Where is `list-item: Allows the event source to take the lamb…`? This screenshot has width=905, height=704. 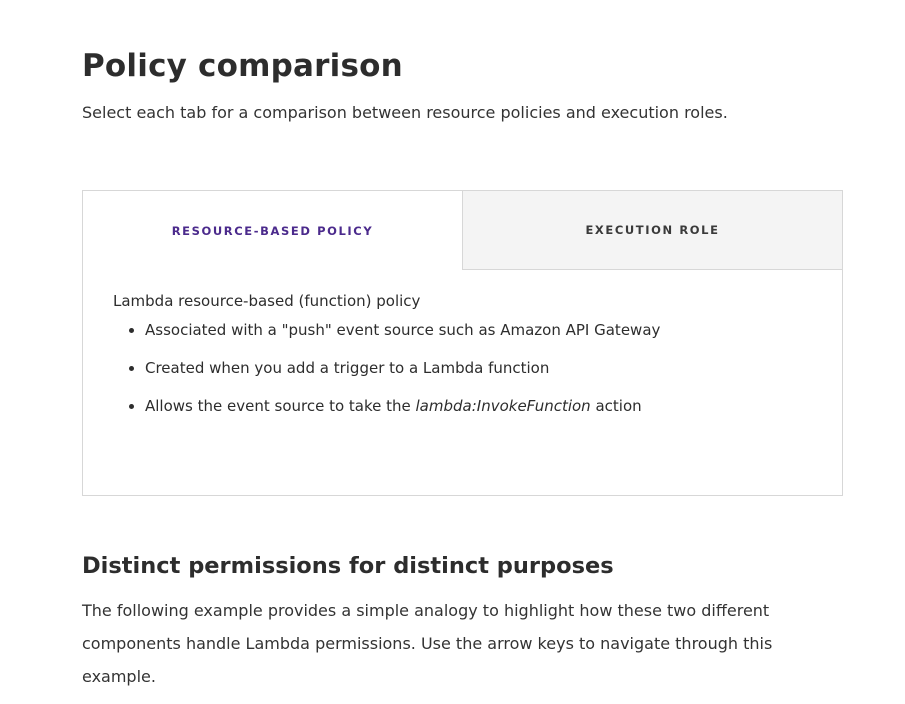
list-item: Allows the event source to take the lamb… is located at coordinates (478, 406).